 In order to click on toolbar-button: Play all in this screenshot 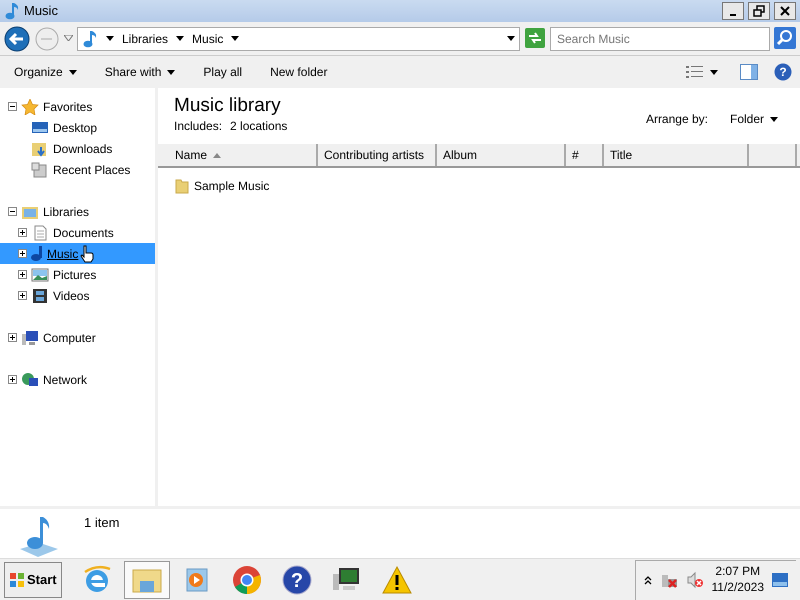, I will do `click(222, 72)`.